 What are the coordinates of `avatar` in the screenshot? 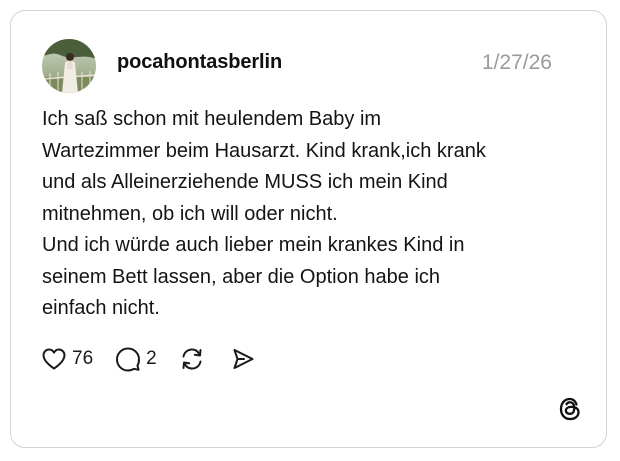 It's located at (69, 66).